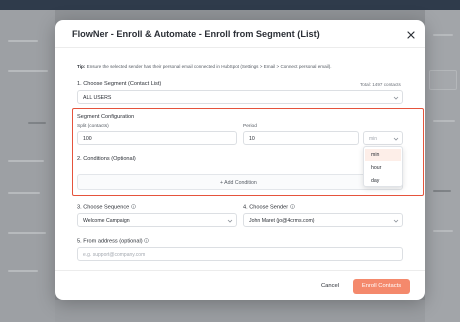 The height and width of the screenshot is (322, 460). What do you see at coordinates (114, 255) in the screenshot?
I see `from-address-placeholder: e.g. support@company.com` at bounding box center [114, 255].